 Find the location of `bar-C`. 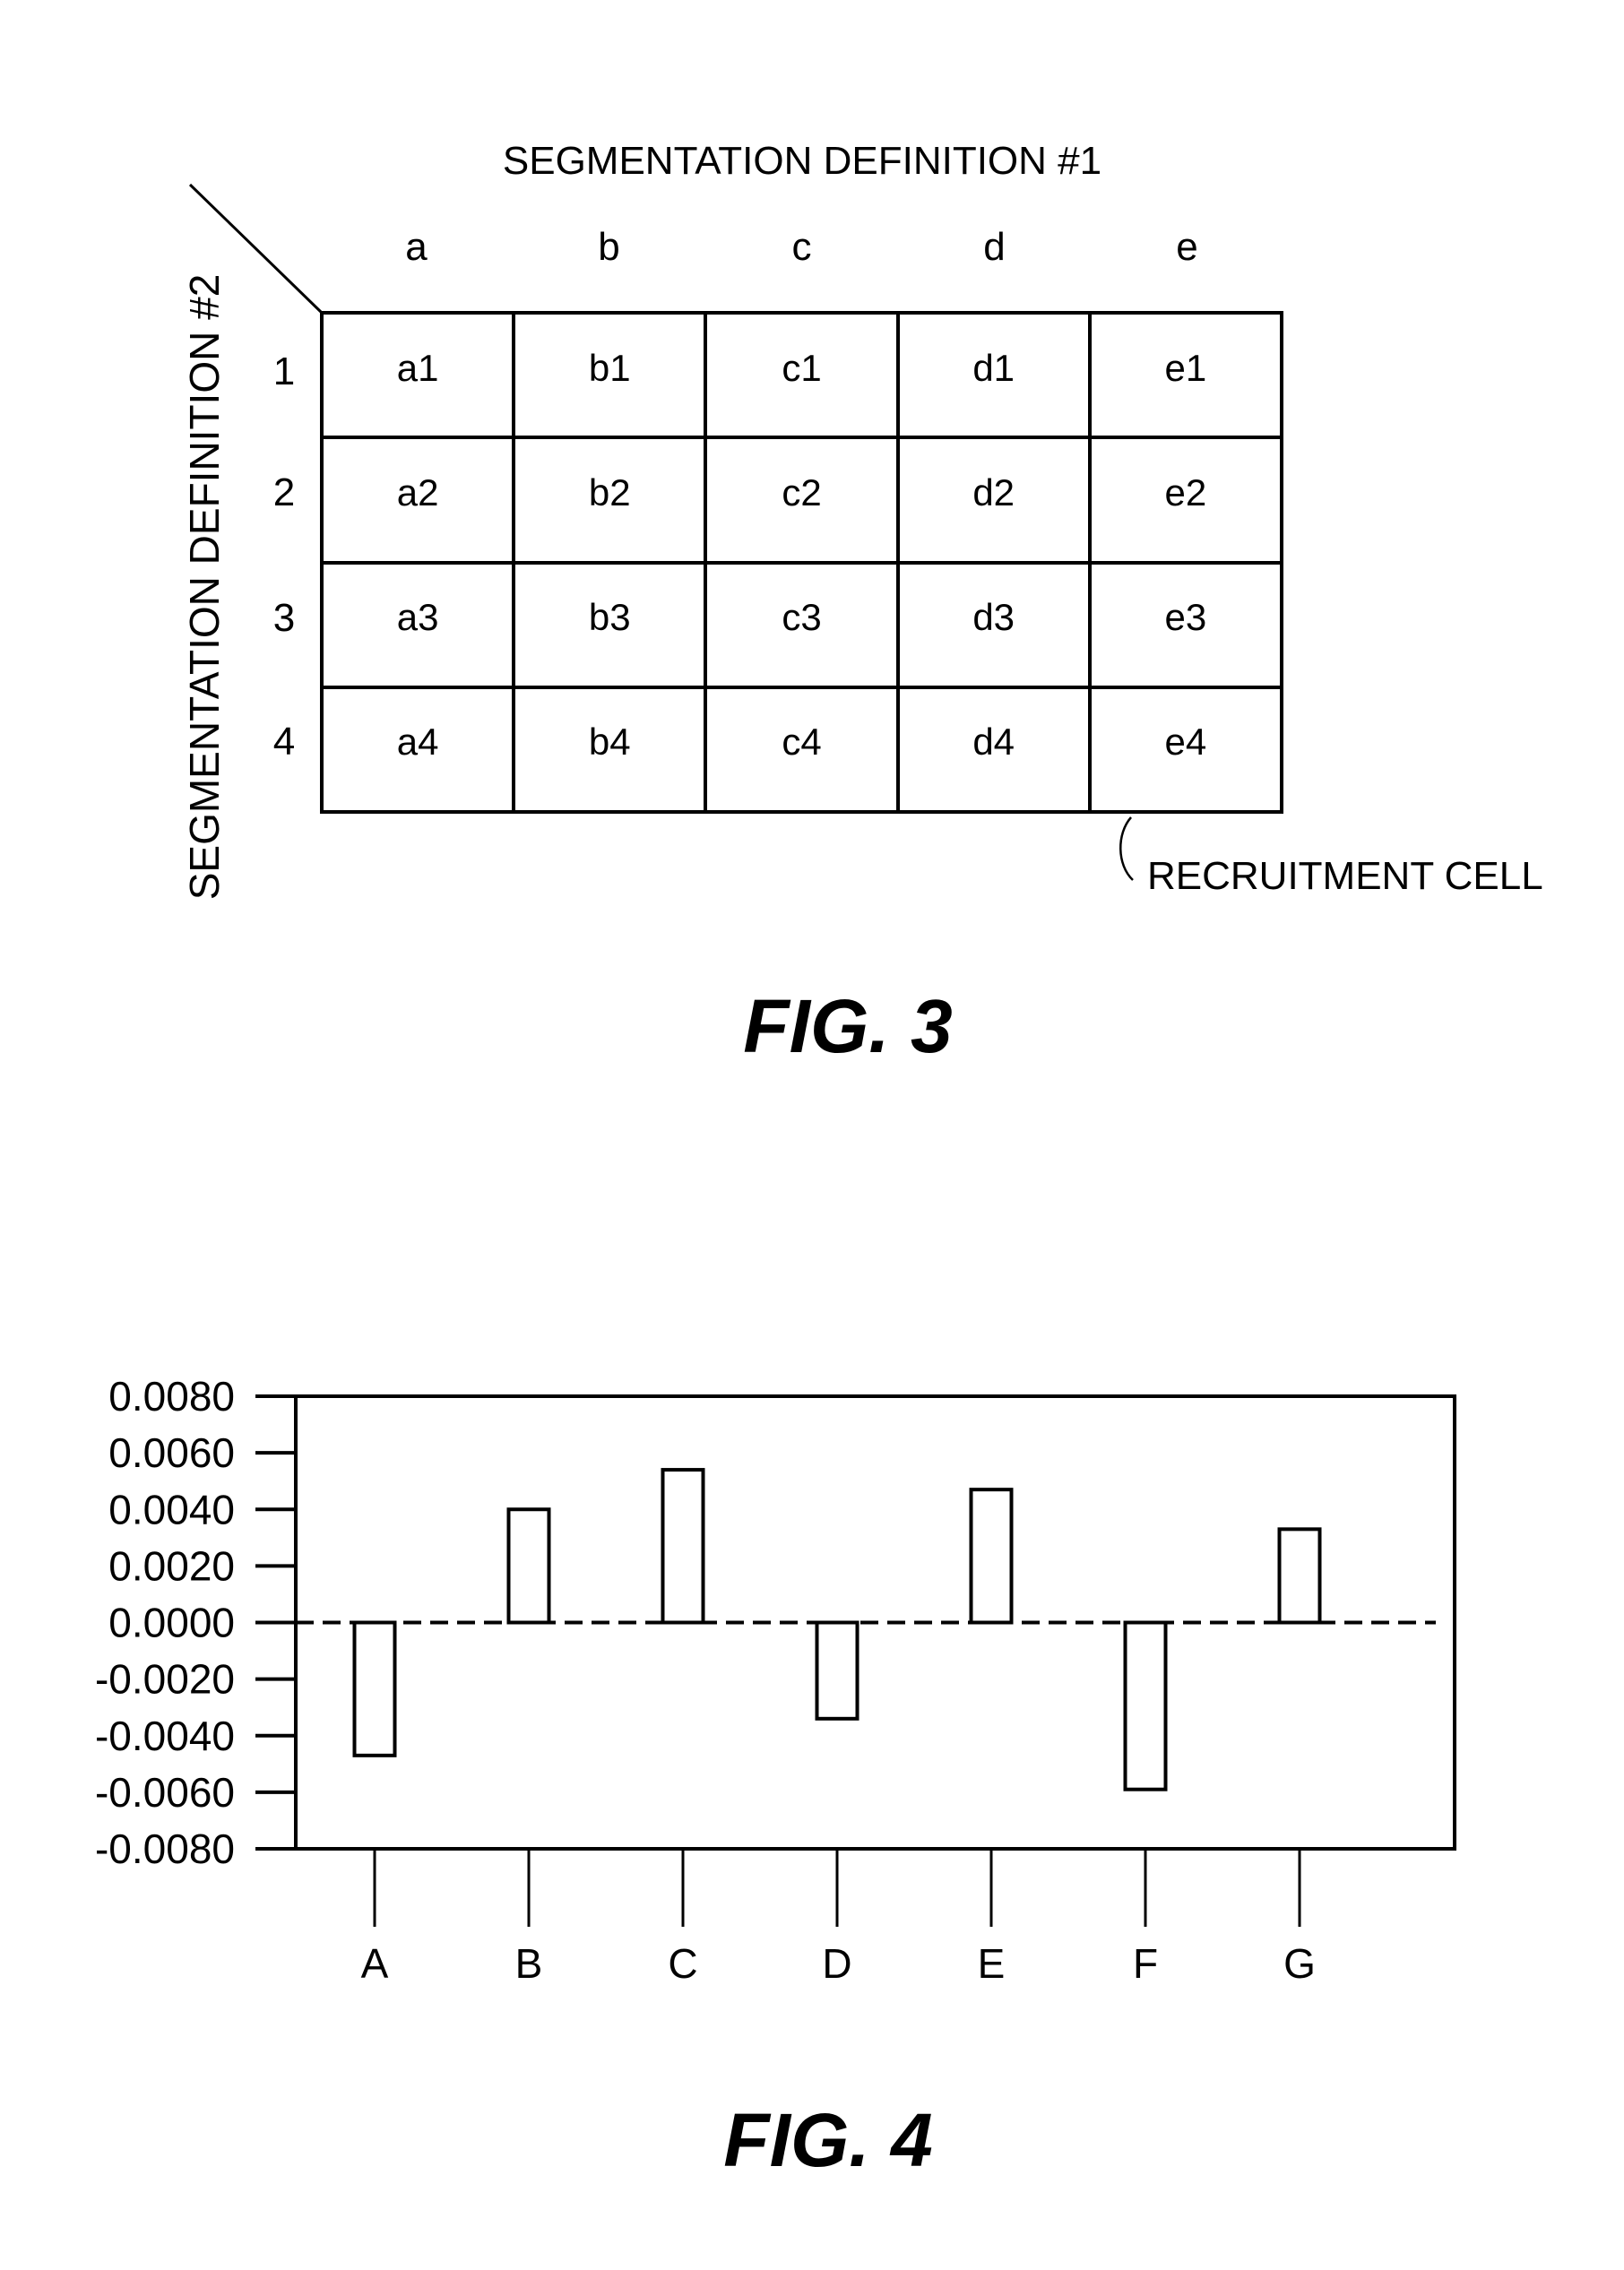

bar-C is located at coordinates (683, 1546).